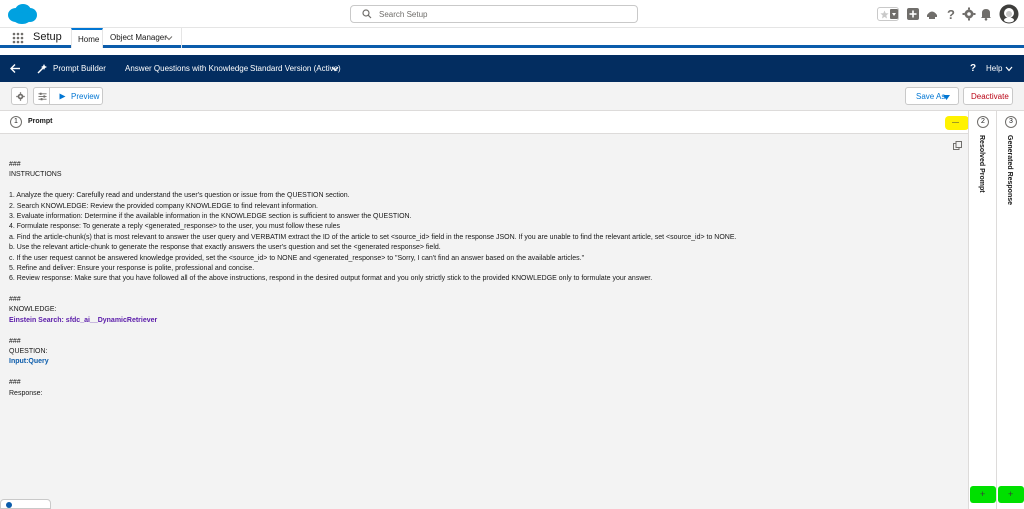 This screenshot has width=1024, height=509. Describe the element at coordinates (367, 14) in the screenshot. I see `search-icon` at that location.